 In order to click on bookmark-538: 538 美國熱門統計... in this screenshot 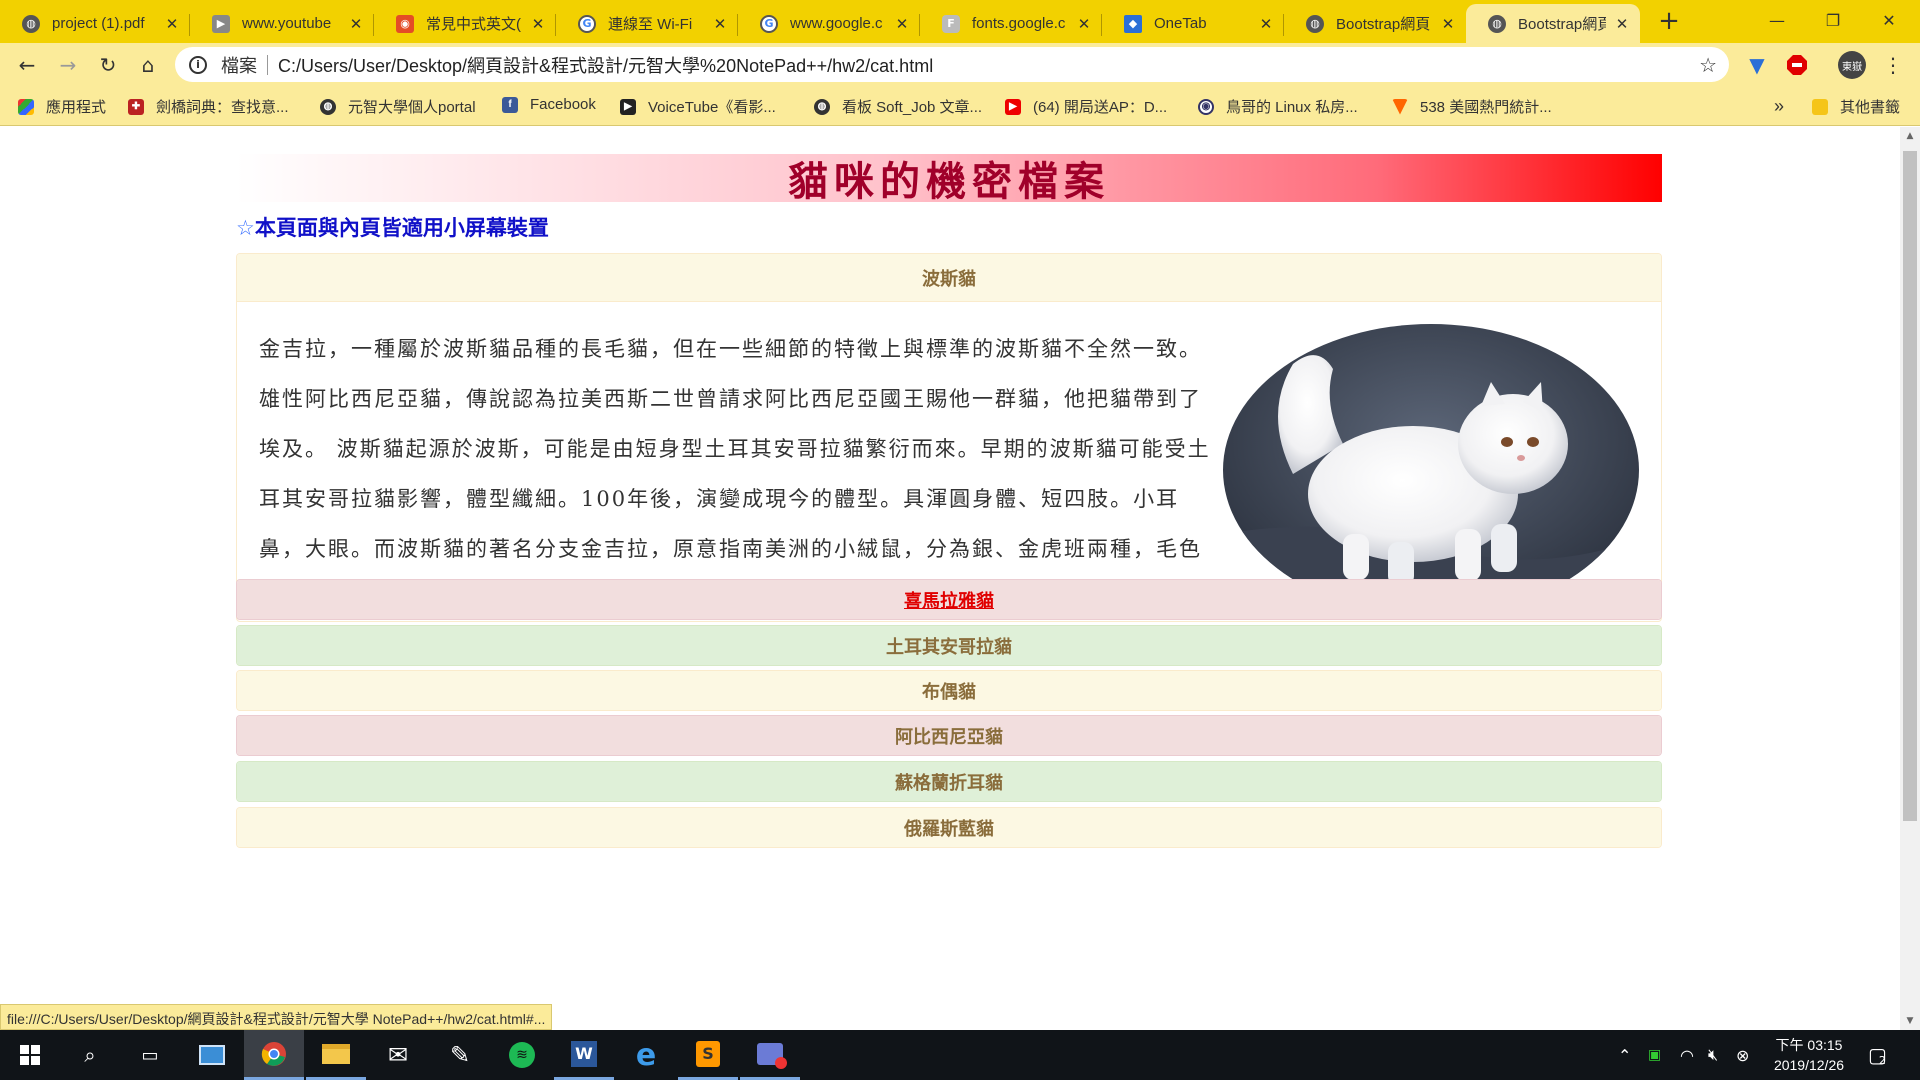, I will do `click(1472, 106)`.